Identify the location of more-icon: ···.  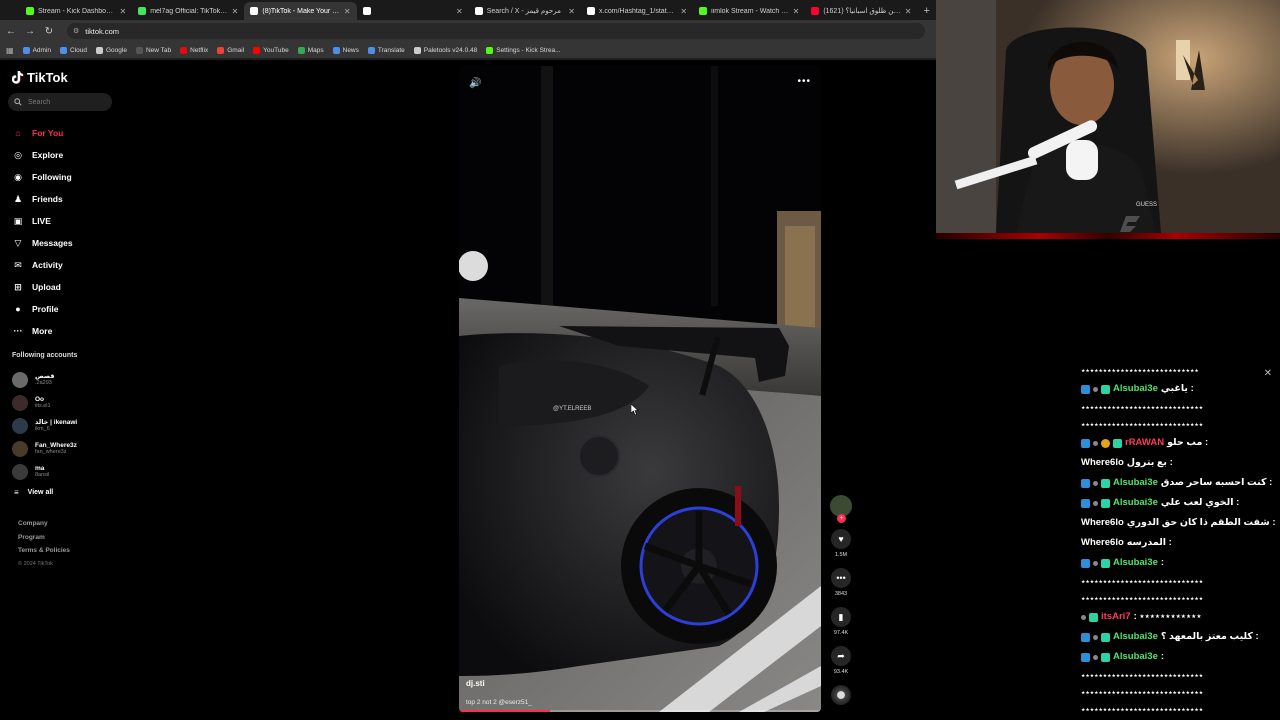
(18, 331).